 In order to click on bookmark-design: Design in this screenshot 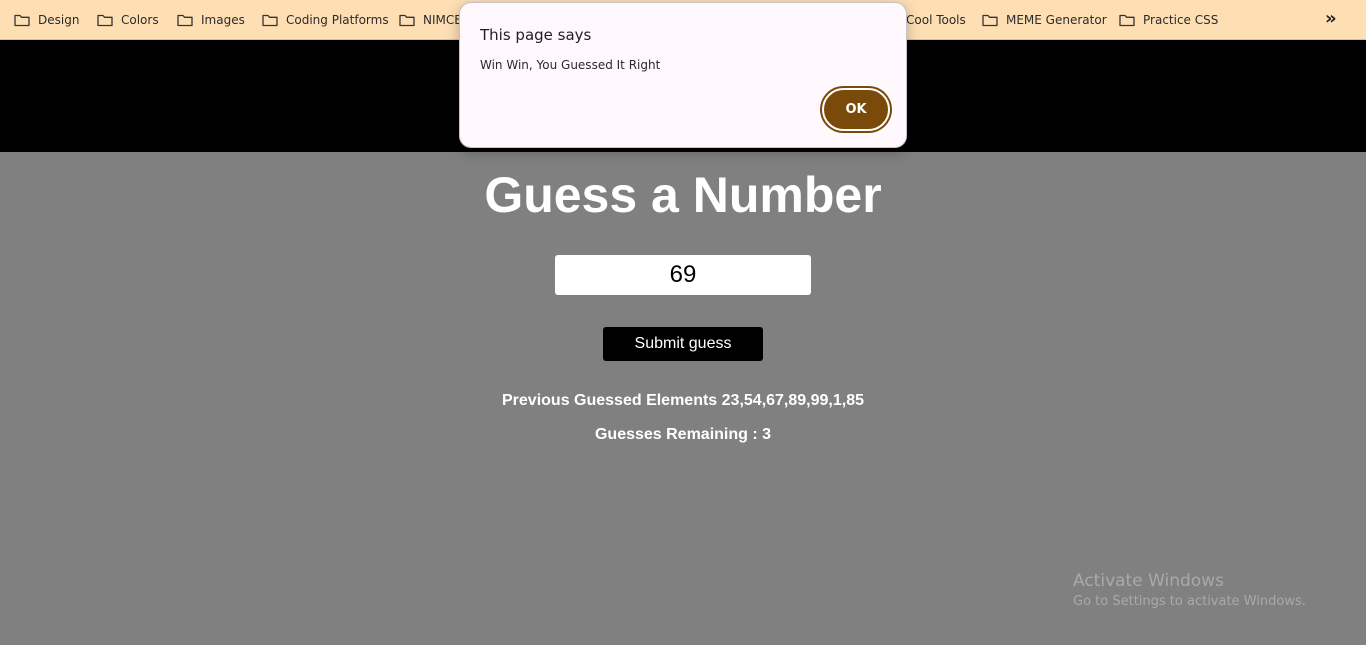, I will do `click(46, 19)`.